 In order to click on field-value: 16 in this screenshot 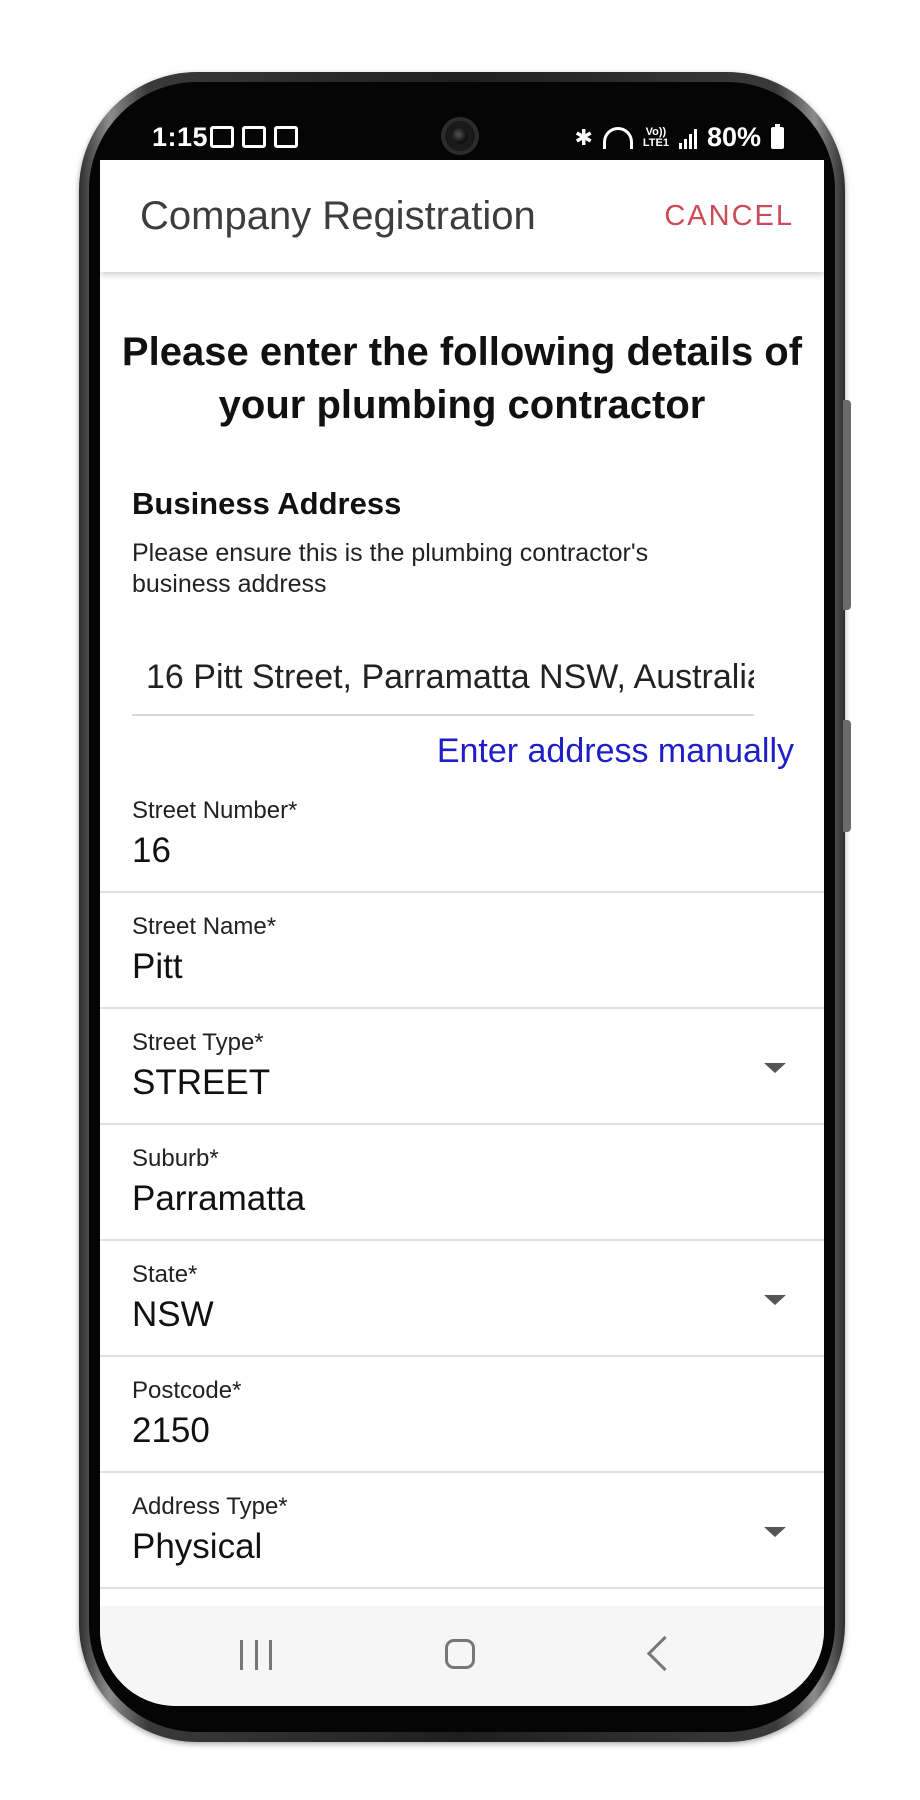, I will do `click(151, 851)`.